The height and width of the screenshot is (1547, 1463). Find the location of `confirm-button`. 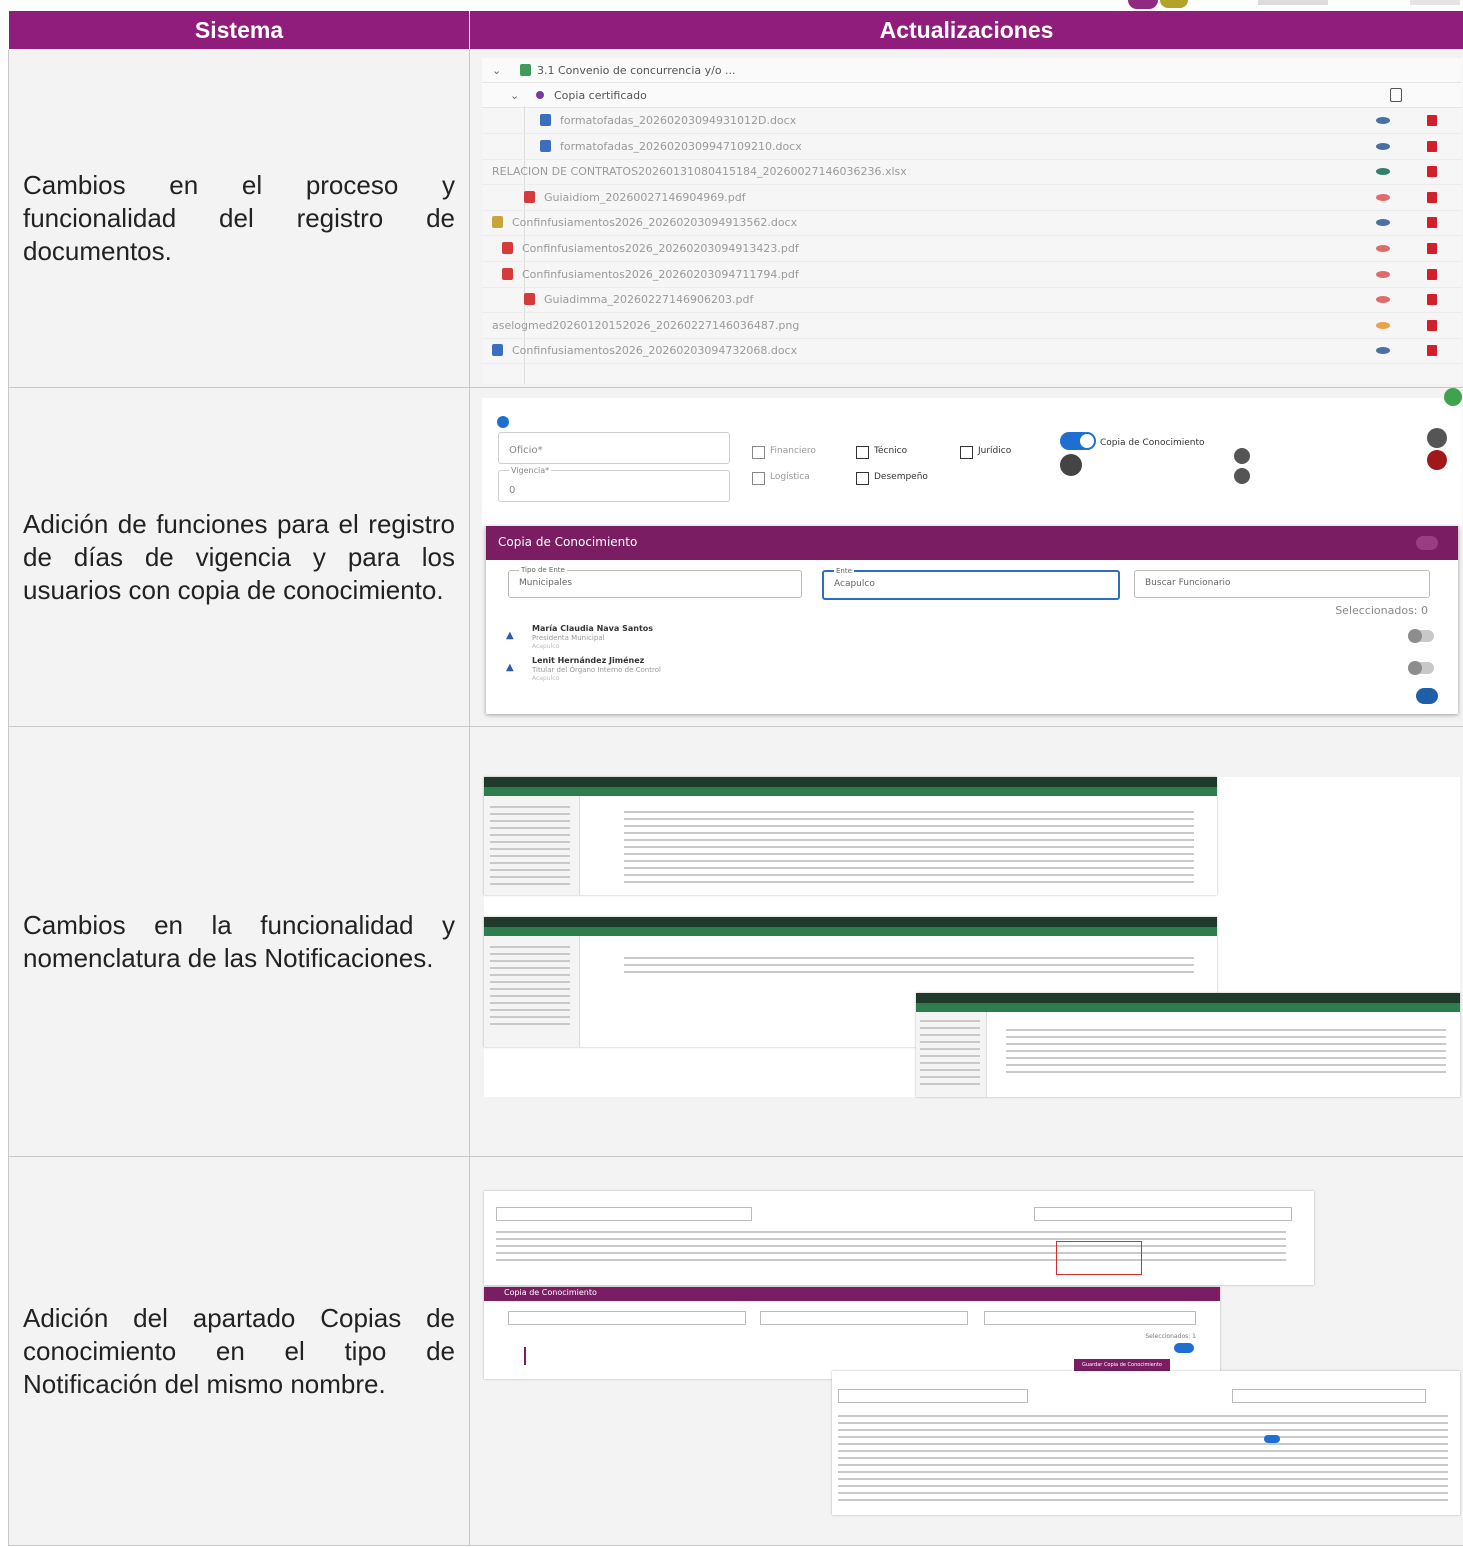

confirm-button is located at coordinates (1427, 696).